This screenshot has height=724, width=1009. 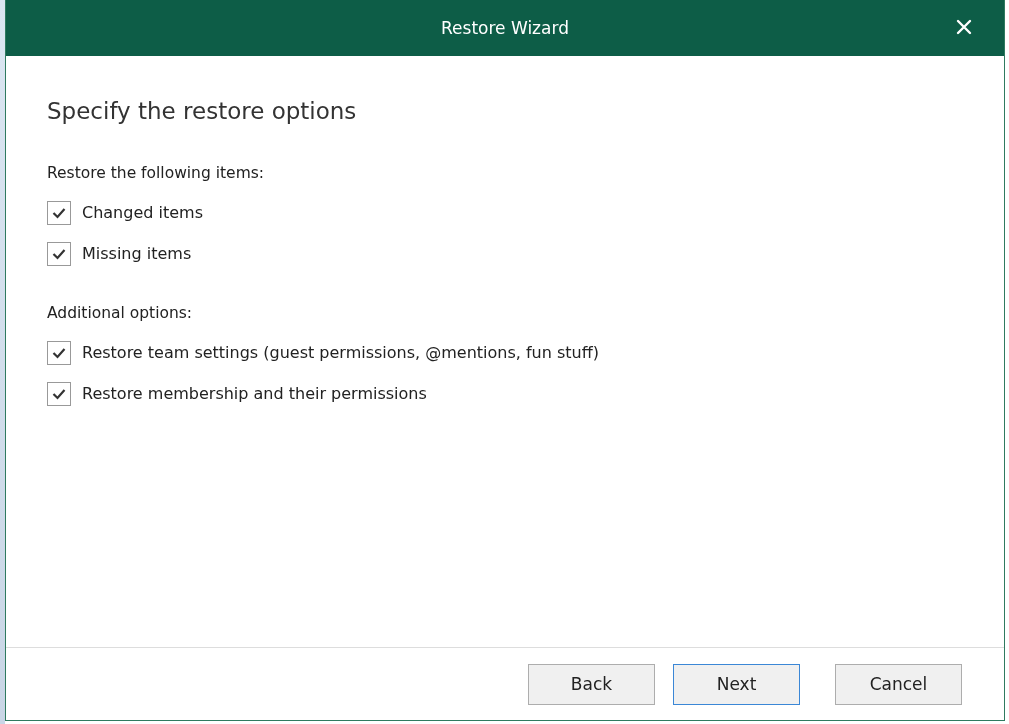 I want to click on wizard-button: Cancel, so click(x=898, y=684).